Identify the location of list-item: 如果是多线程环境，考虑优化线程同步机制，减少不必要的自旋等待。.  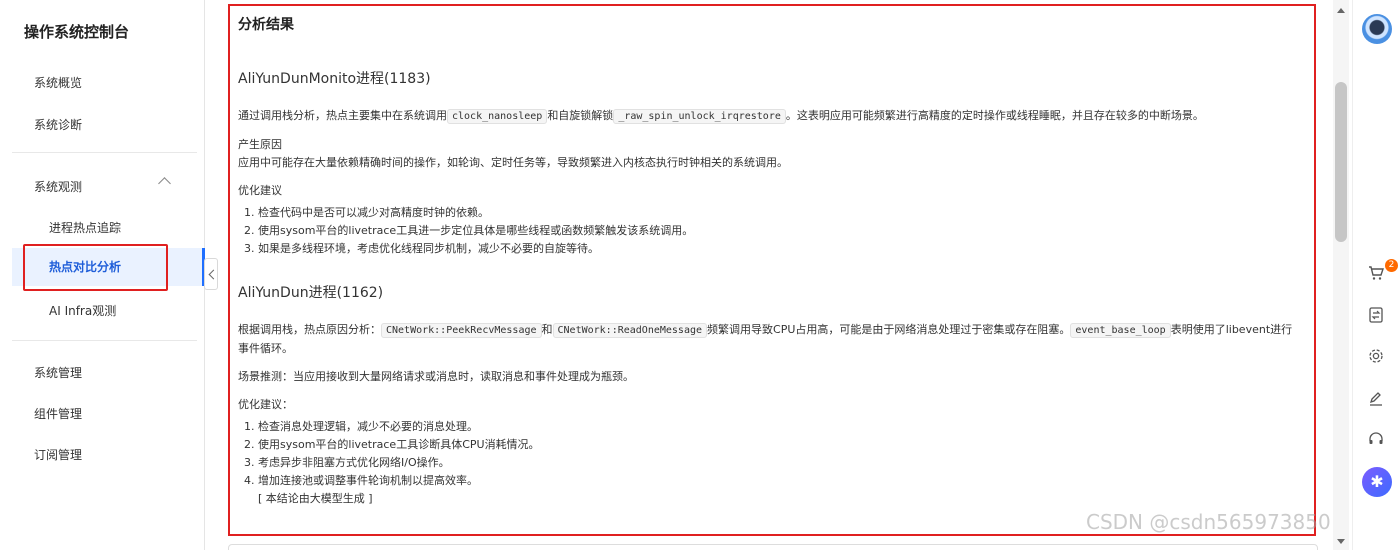
(786, 249).